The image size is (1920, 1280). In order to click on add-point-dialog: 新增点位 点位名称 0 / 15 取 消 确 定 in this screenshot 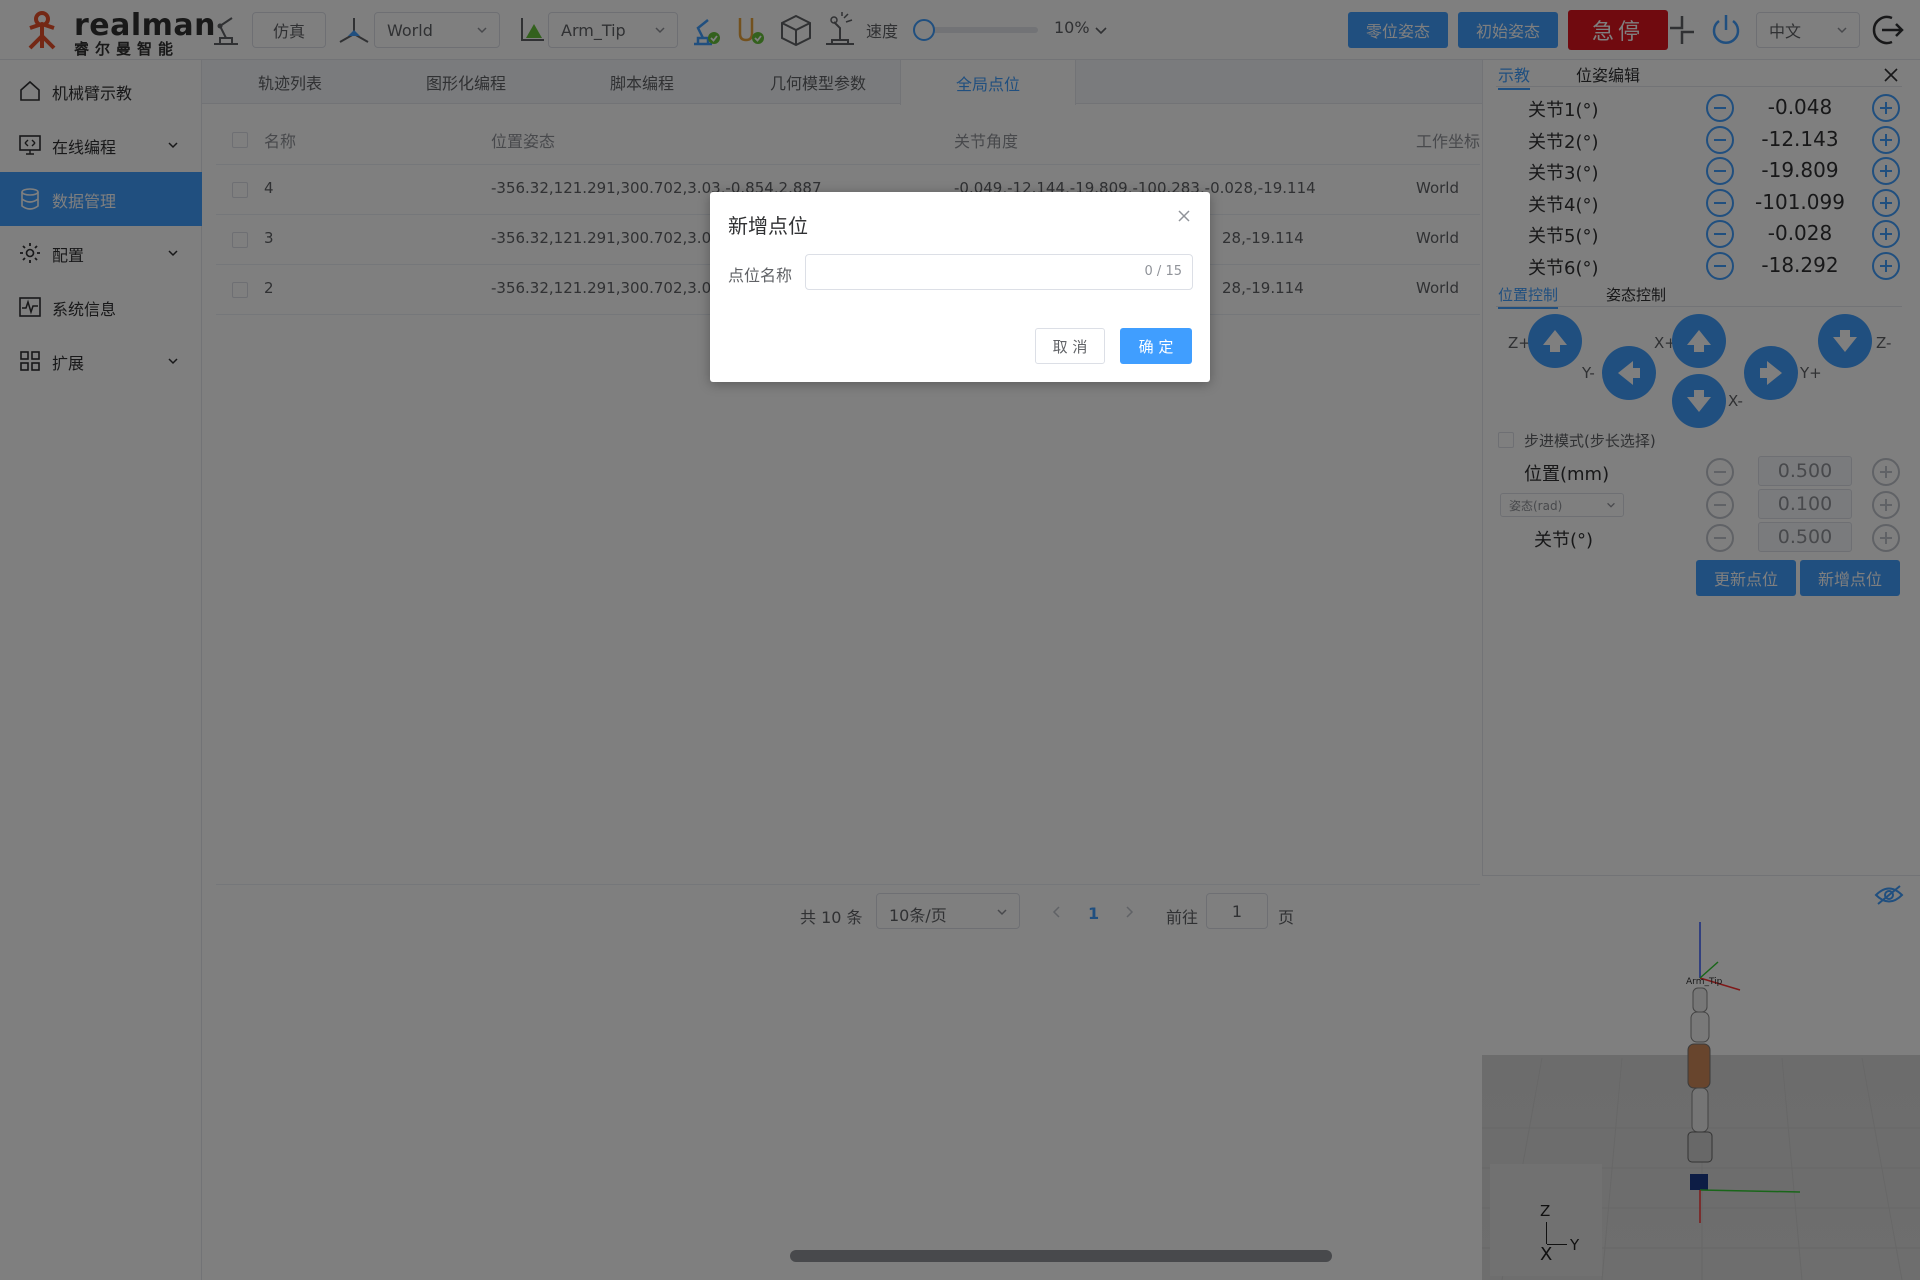, I will do `click(960, 287)`.